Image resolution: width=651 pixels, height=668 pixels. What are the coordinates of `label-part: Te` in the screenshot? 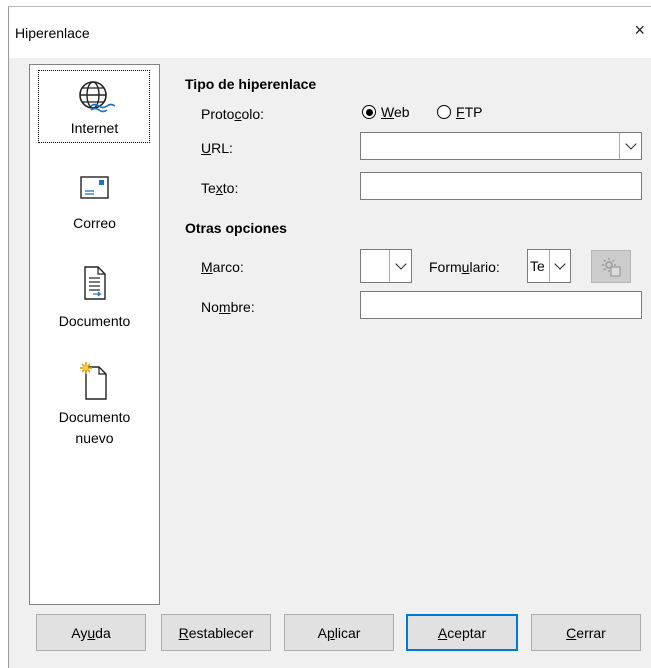 It's located at (208, 188).